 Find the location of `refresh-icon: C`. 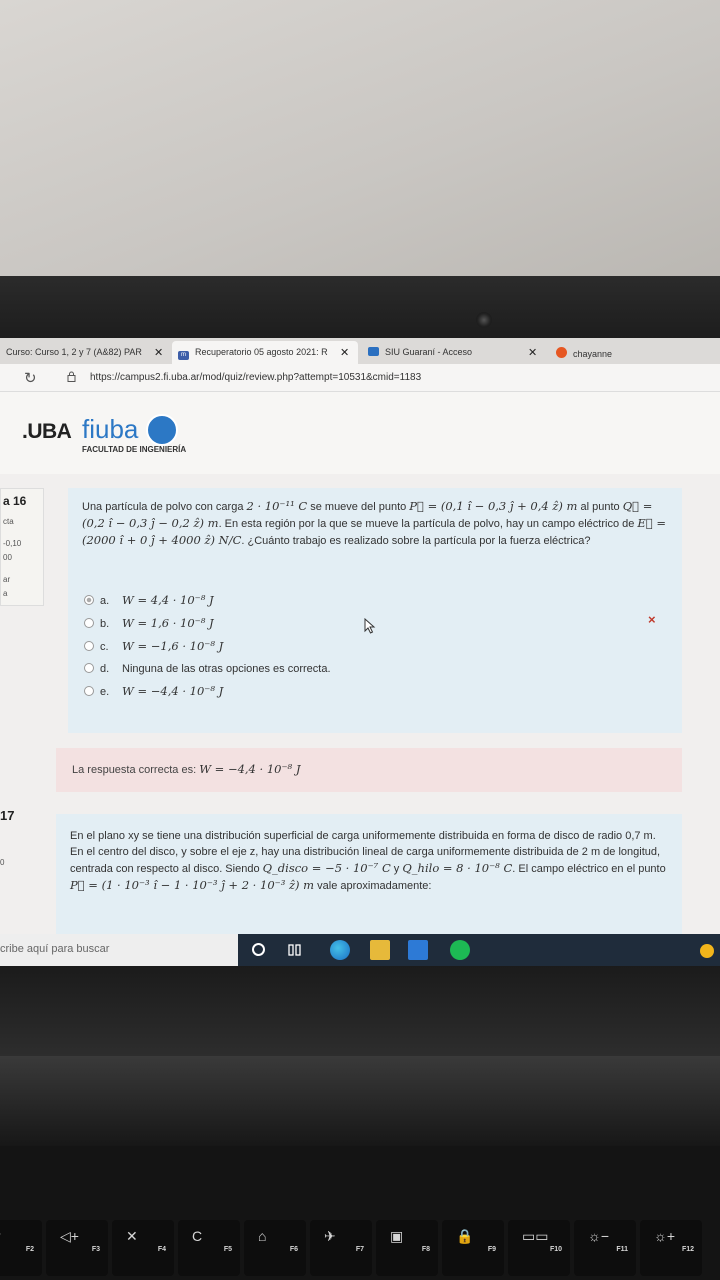

refresh-icon: C is located at coordinates (197, 1236).